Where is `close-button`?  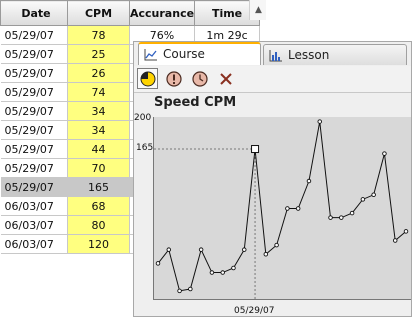
close-button is located at coordinates (225, 78).